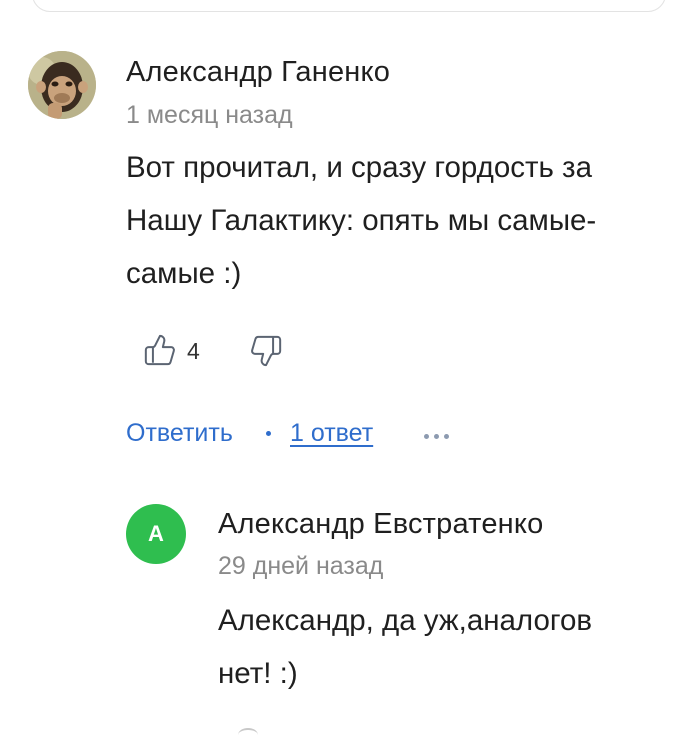 Image resolution: width=700 pixels, height=742 pixels. What do you see at coordinates (266, 351) in the screenshot?
I see `thumbs-down-icon` at bounding box center [266, 351].